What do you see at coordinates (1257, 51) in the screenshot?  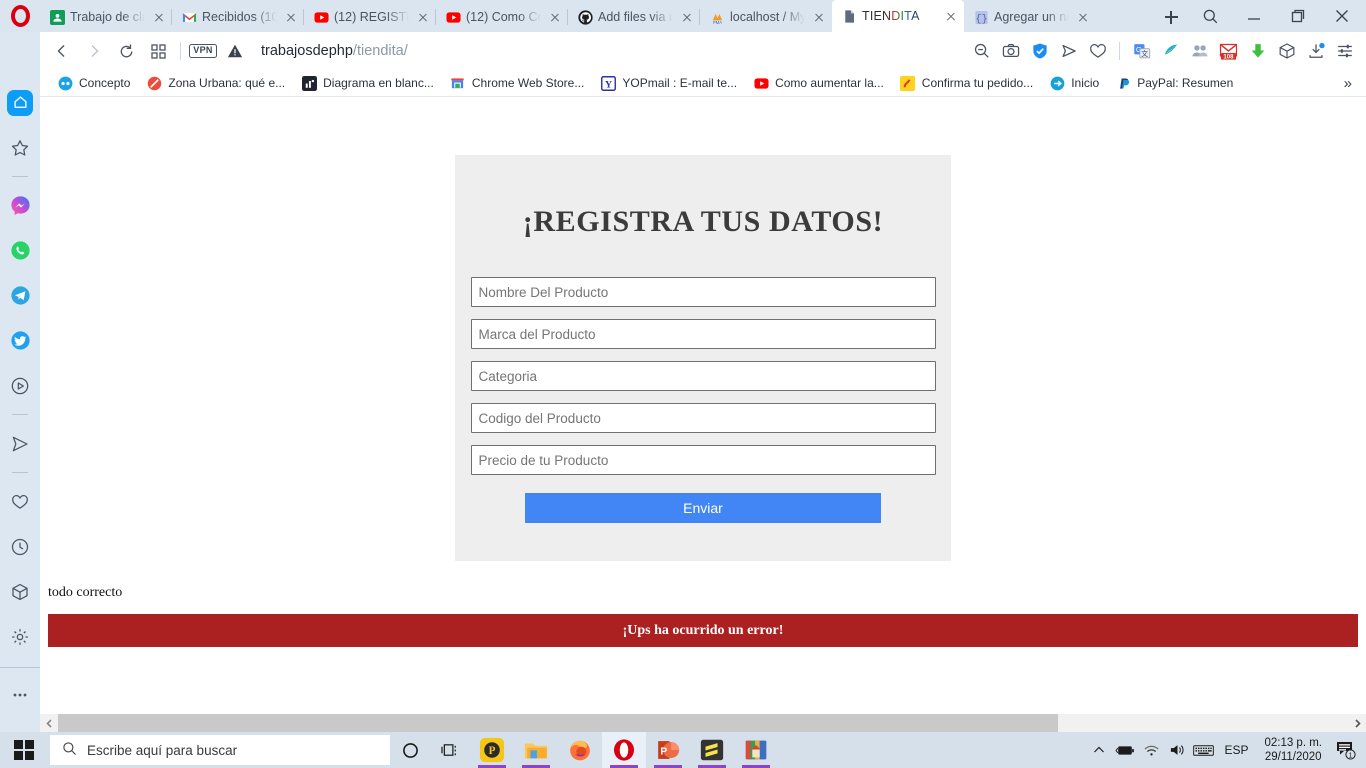 I see `download-helper-button` at bounding box center [1257, 51].